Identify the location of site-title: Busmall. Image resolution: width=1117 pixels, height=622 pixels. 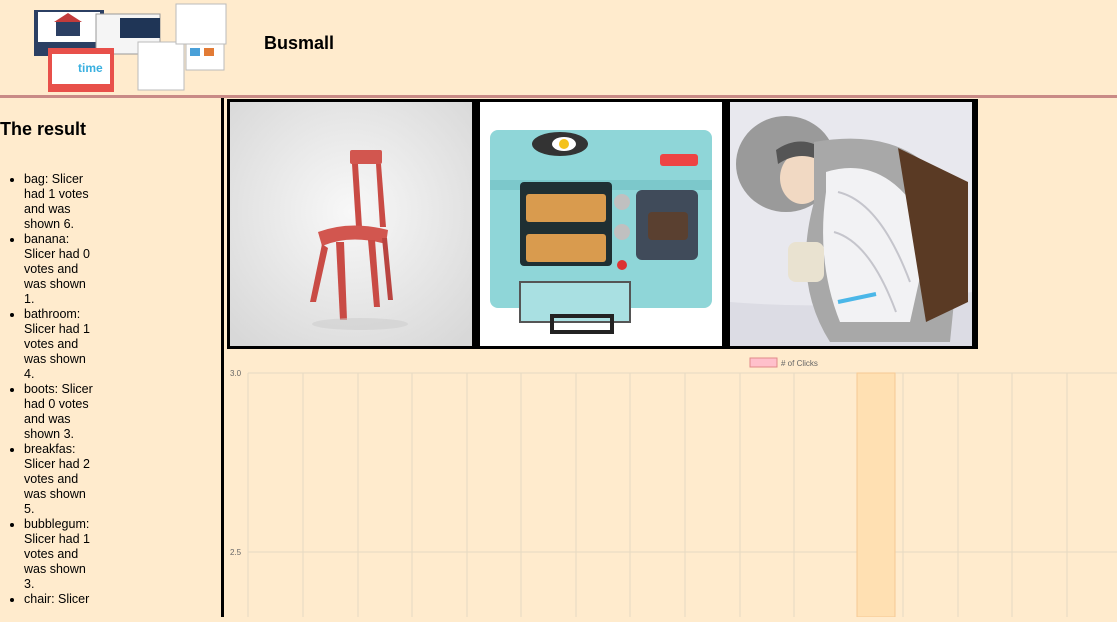
(299, 43).